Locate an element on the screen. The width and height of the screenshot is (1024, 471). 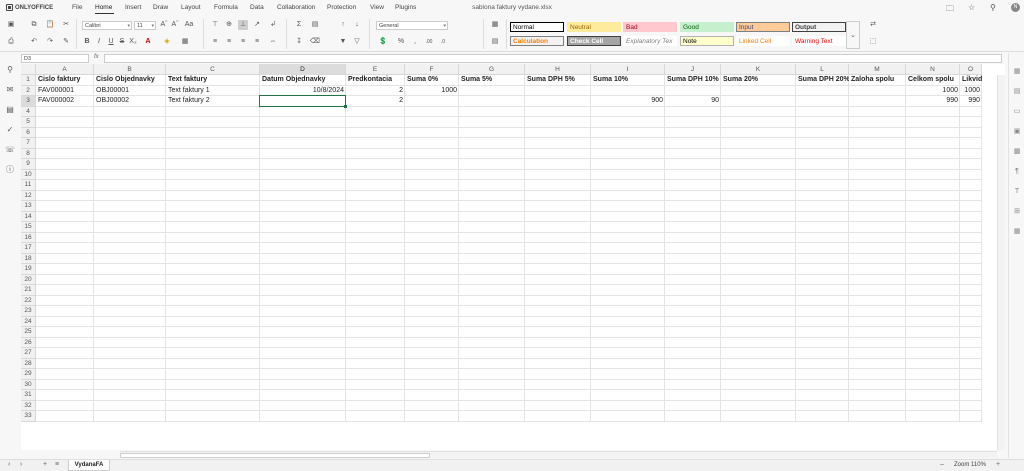
borders-icon: ▦ is located at coordinates (185, 42).